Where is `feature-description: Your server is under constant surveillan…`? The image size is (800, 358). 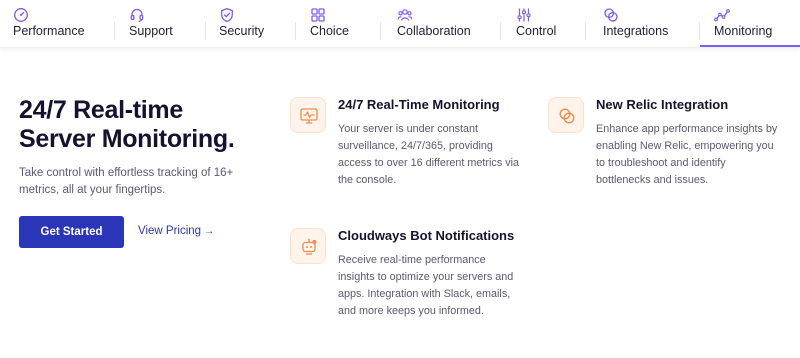 feature-description: Your server is under constant surveillan… is located at coordinates (429, 154).